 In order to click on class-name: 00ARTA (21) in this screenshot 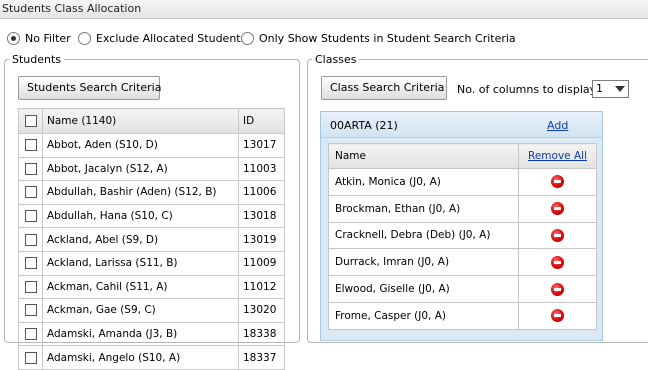, I will do `click(364, 125)`.